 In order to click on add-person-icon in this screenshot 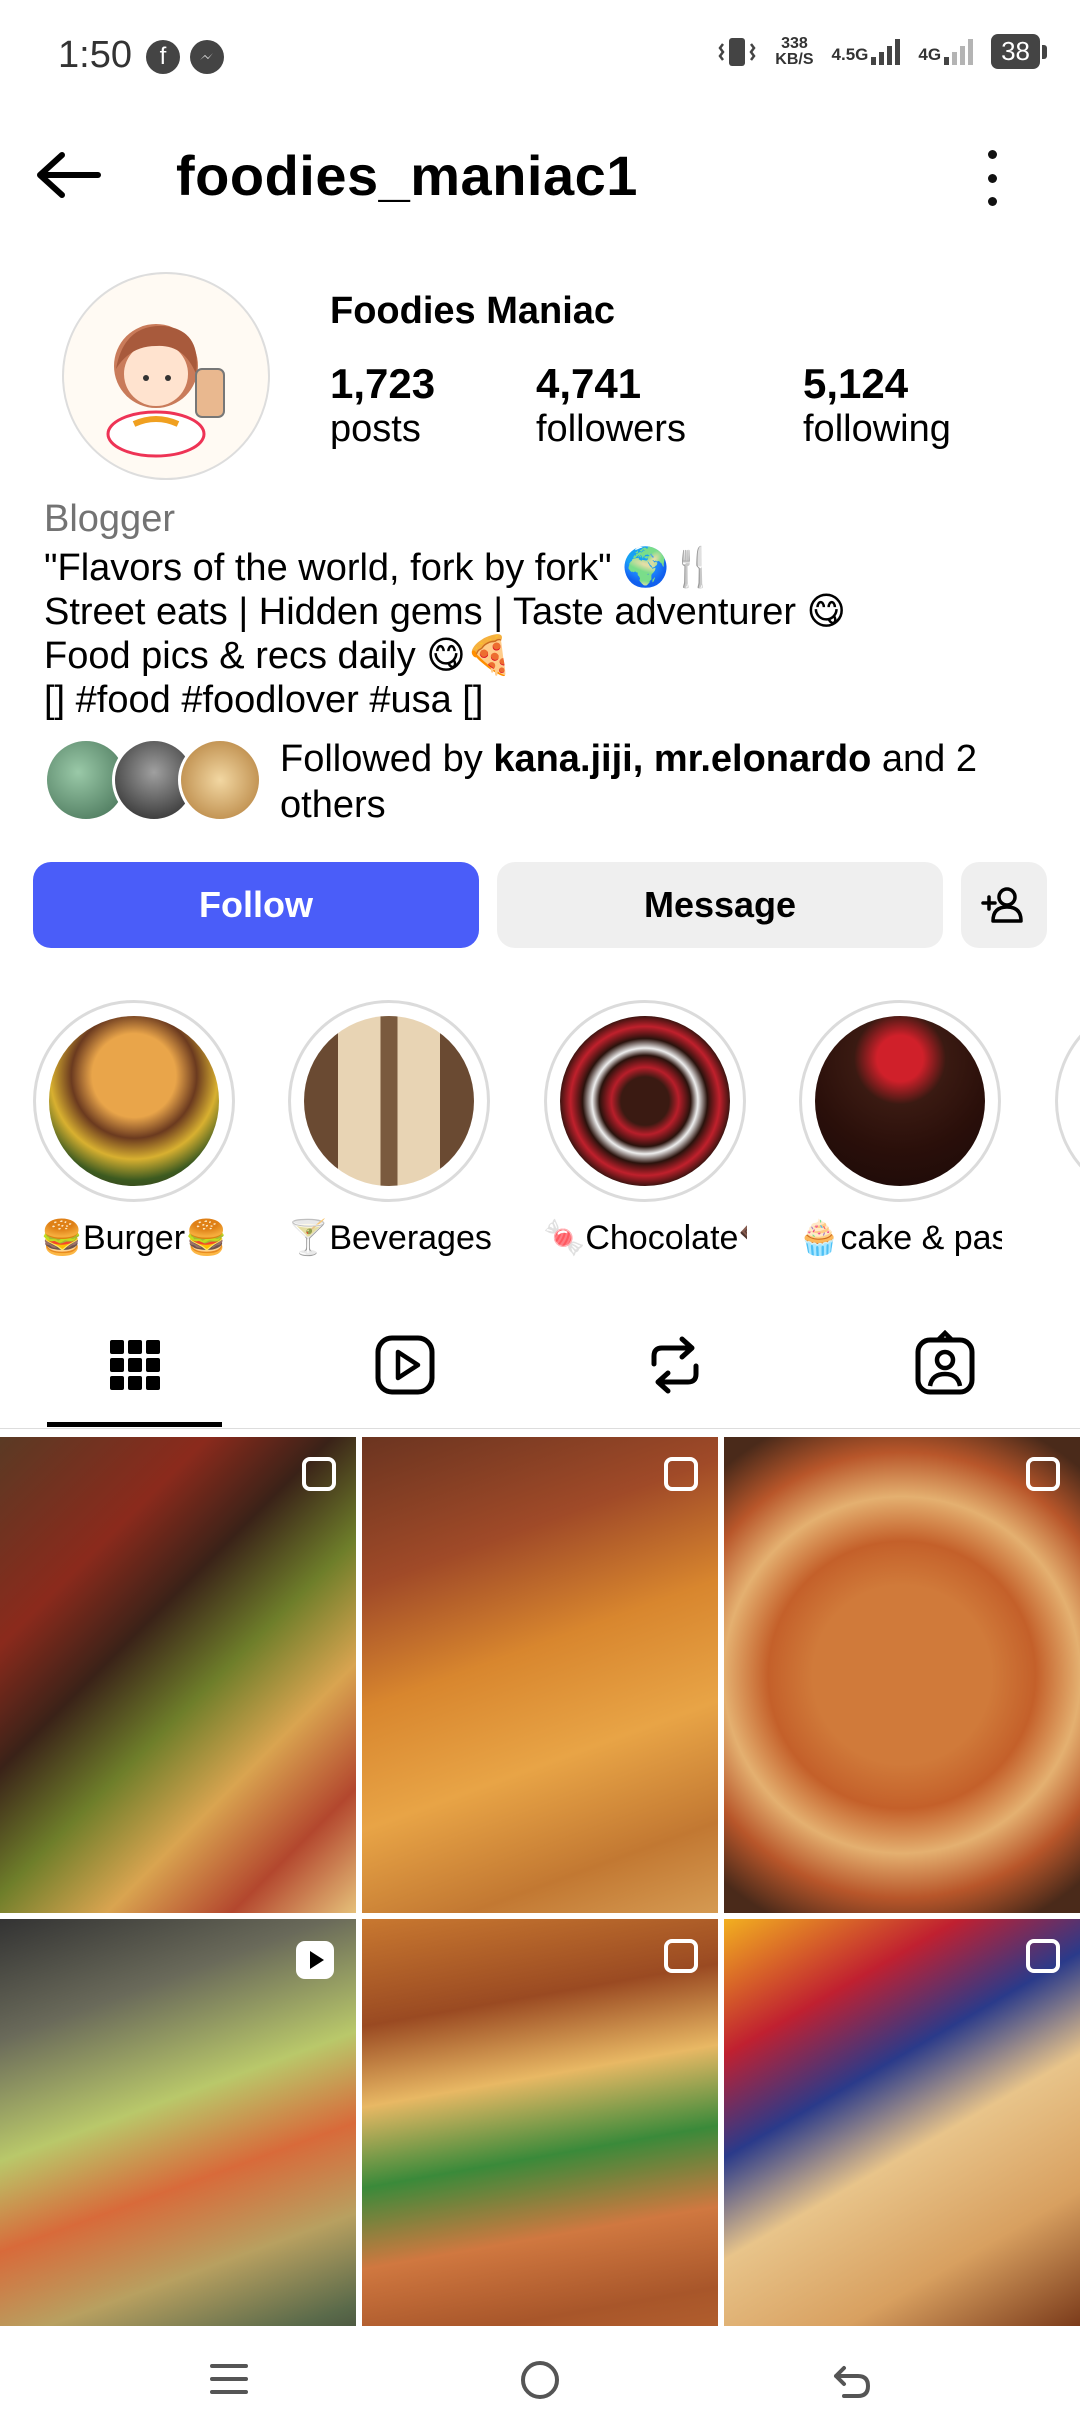, I will do `click(1002, 905)`.